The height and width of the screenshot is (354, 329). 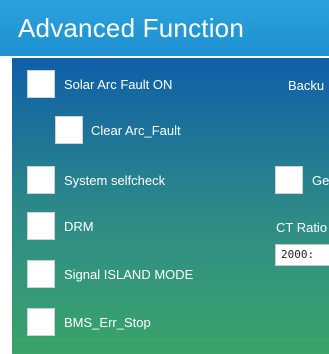 What do you see at coordinates (289, 180) in the screenshot?
I see `ge-checkbox` at bounding box center [289, 180].